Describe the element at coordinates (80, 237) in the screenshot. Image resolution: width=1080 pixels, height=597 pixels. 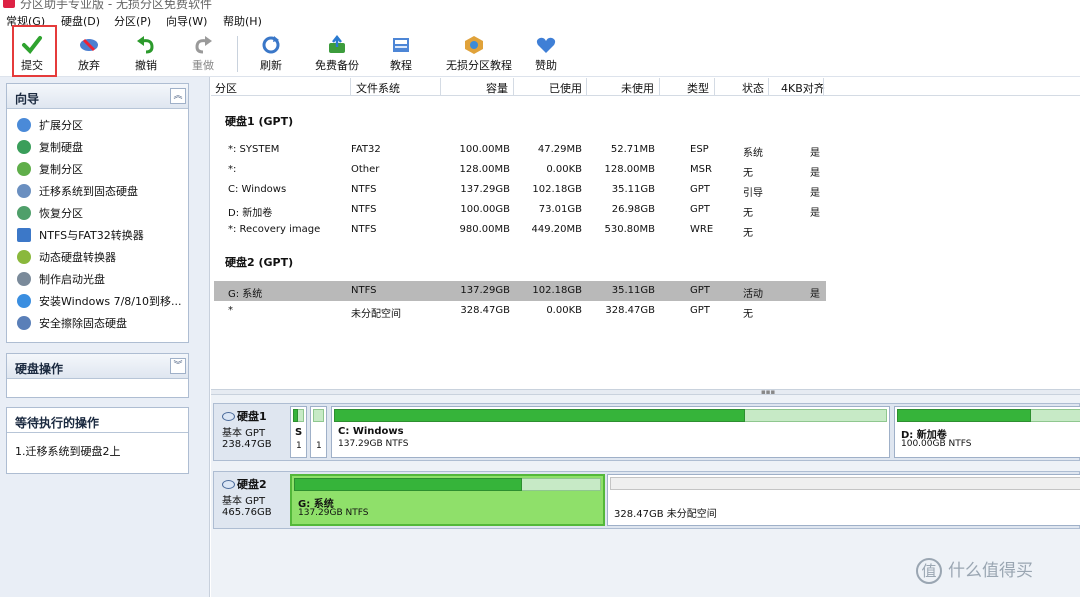
I see `wizard-item-ntfs-fat32: NTFS与FAT32转换器` at that location.